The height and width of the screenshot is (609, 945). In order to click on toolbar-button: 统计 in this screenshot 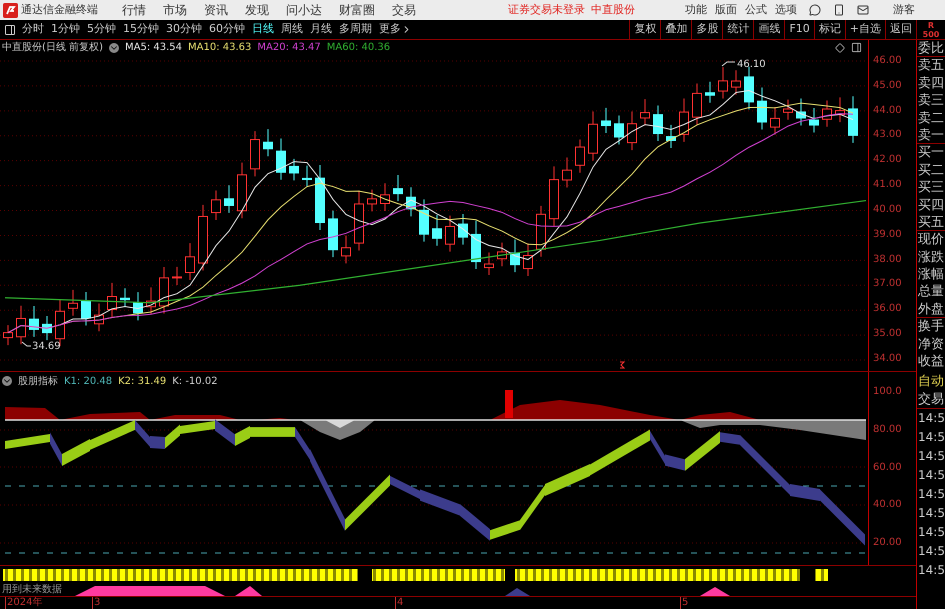, I will do `click(738, 29)`.